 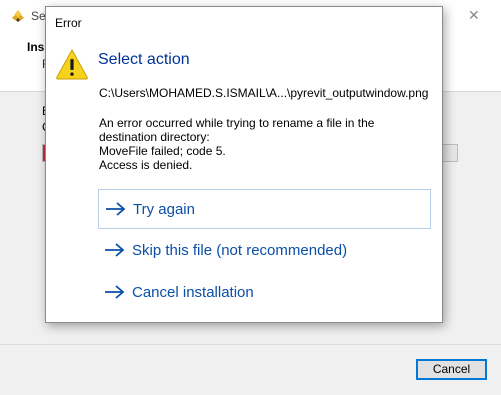 What do you see at coordinates (154, 137) in the screenshot?
I see `error-message-line: destination directory:` at bounding box center [154, 137].